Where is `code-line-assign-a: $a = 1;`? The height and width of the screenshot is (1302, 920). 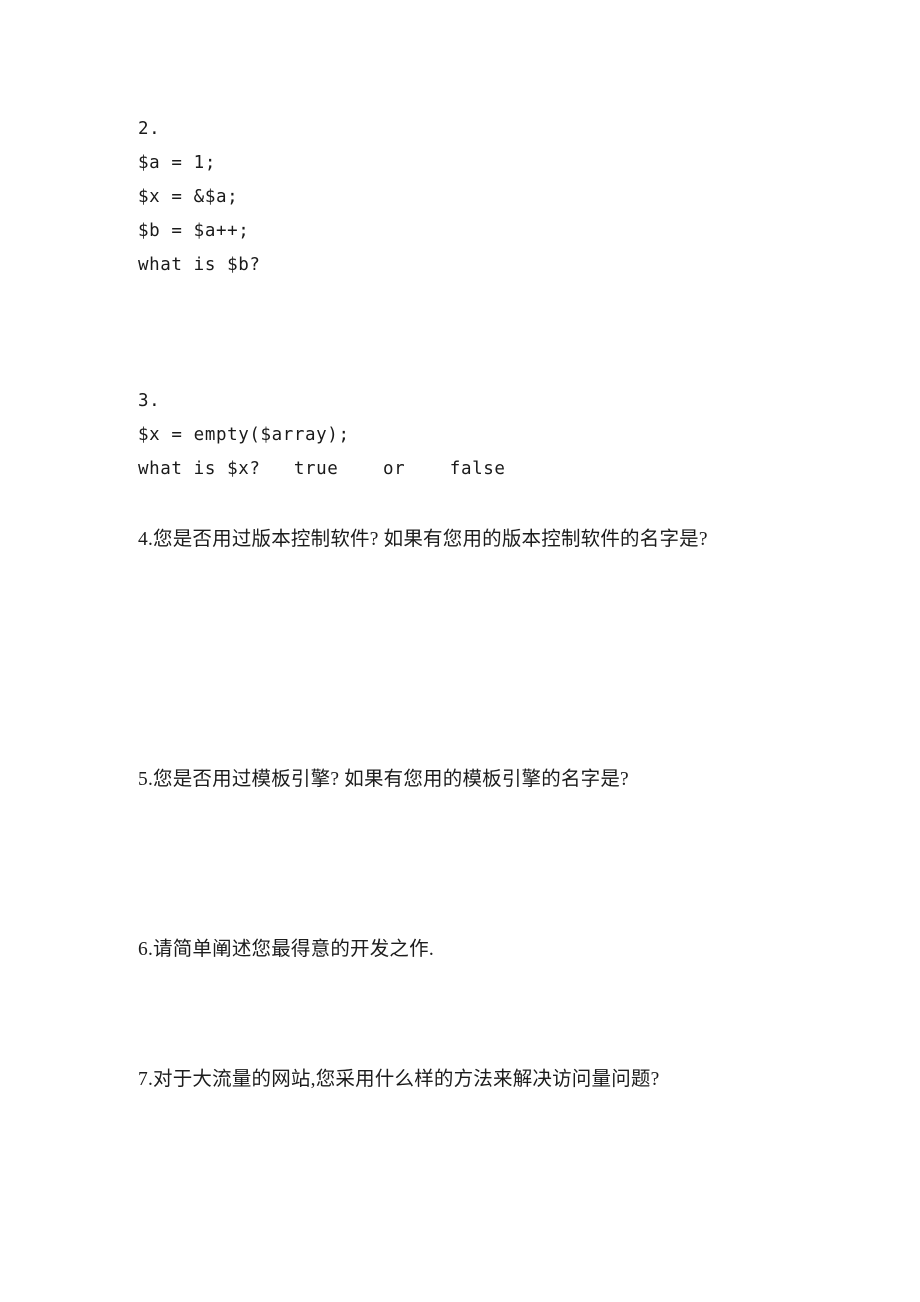
code-line-assign-a: $a = 1; is located at coordinates (177, 163).